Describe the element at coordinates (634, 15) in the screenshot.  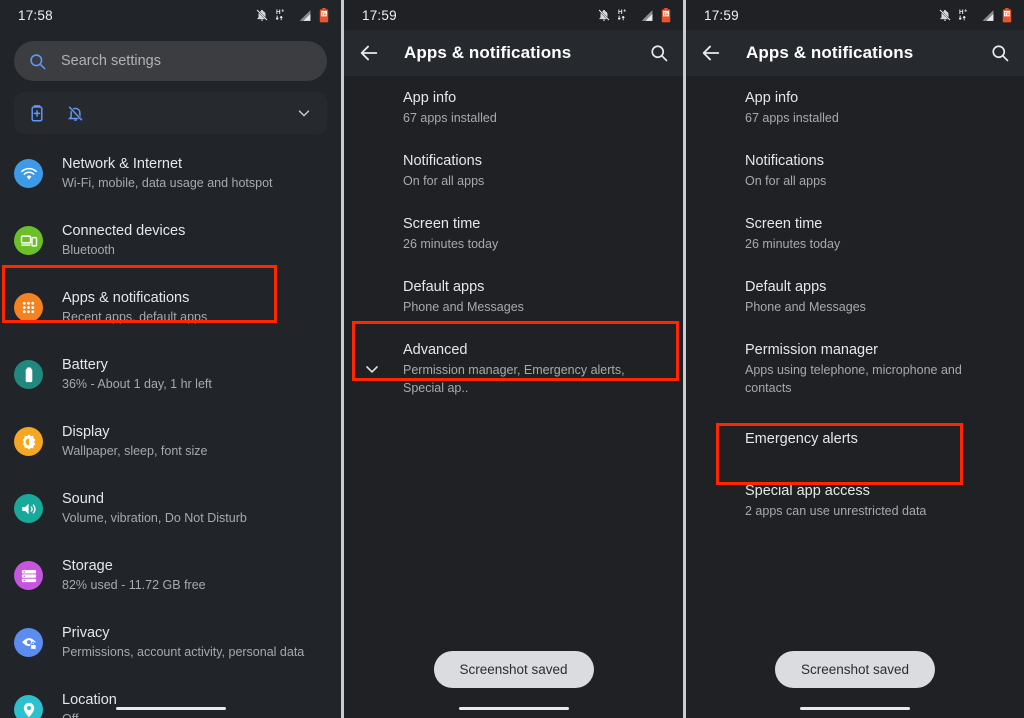
I see `status-icon-group: H + TA` at that location.